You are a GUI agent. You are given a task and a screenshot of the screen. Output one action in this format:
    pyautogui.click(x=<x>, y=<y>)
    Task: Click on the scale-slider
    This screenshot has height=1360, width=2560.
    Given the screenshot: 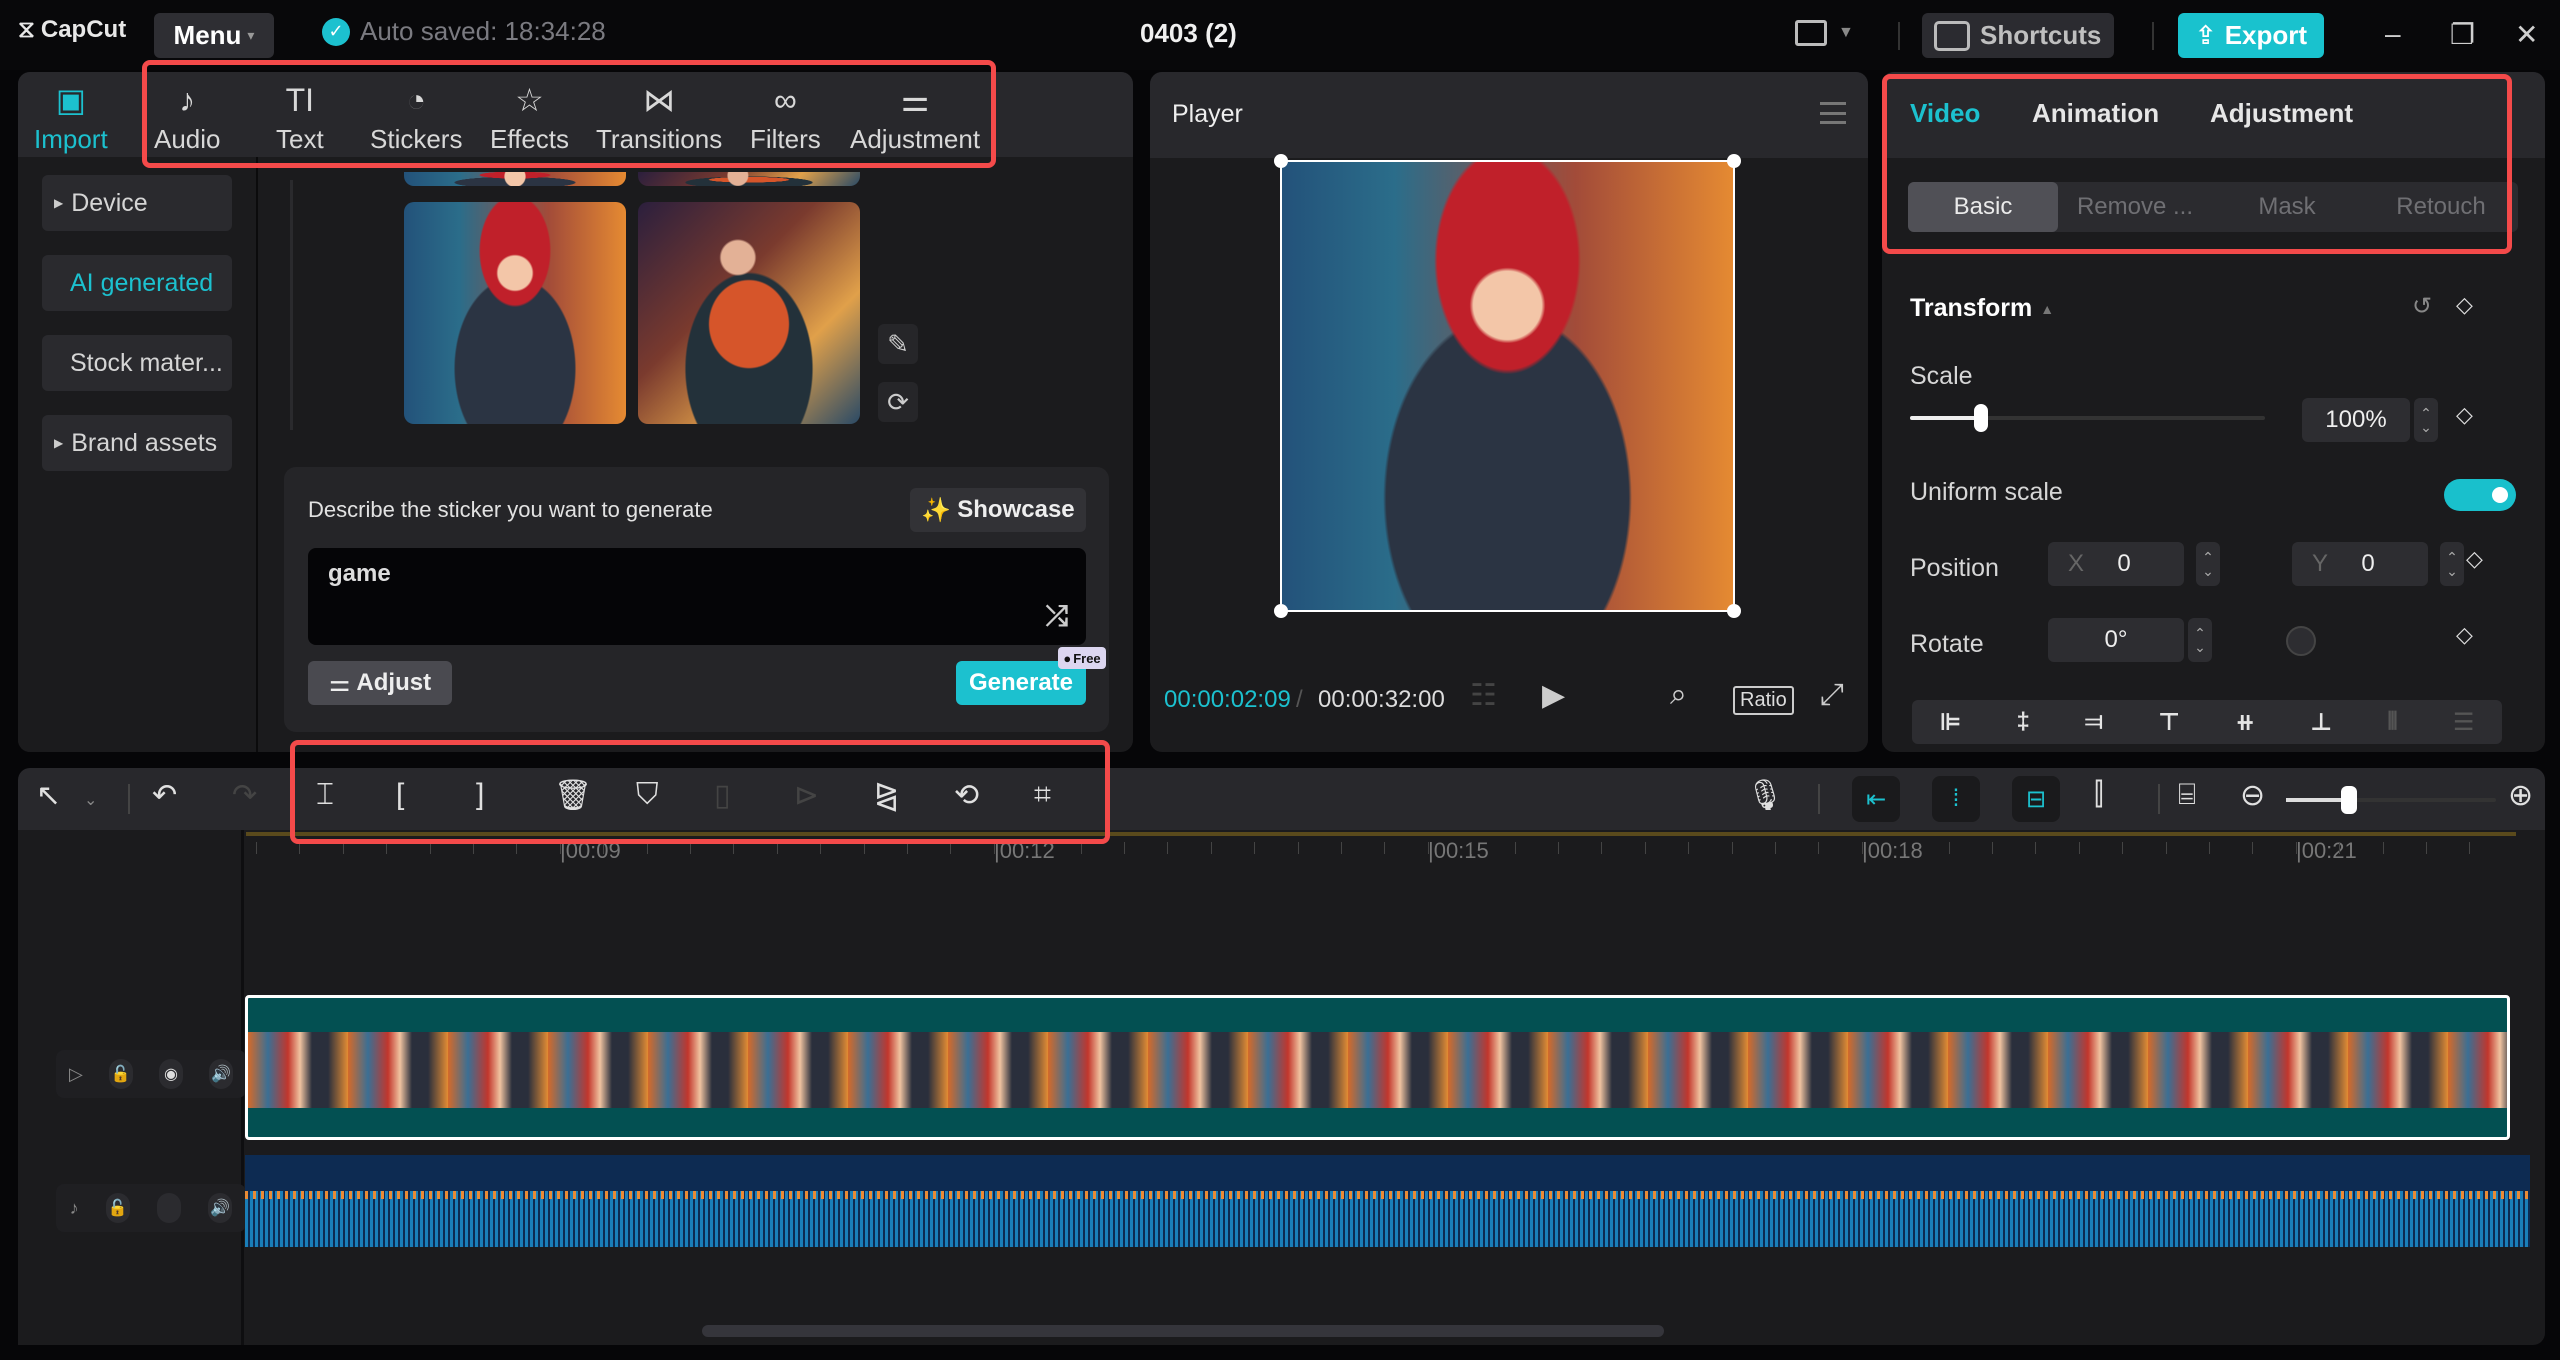 What is the action you would take?
    pyautogui.click(x=2087, y=418)
    